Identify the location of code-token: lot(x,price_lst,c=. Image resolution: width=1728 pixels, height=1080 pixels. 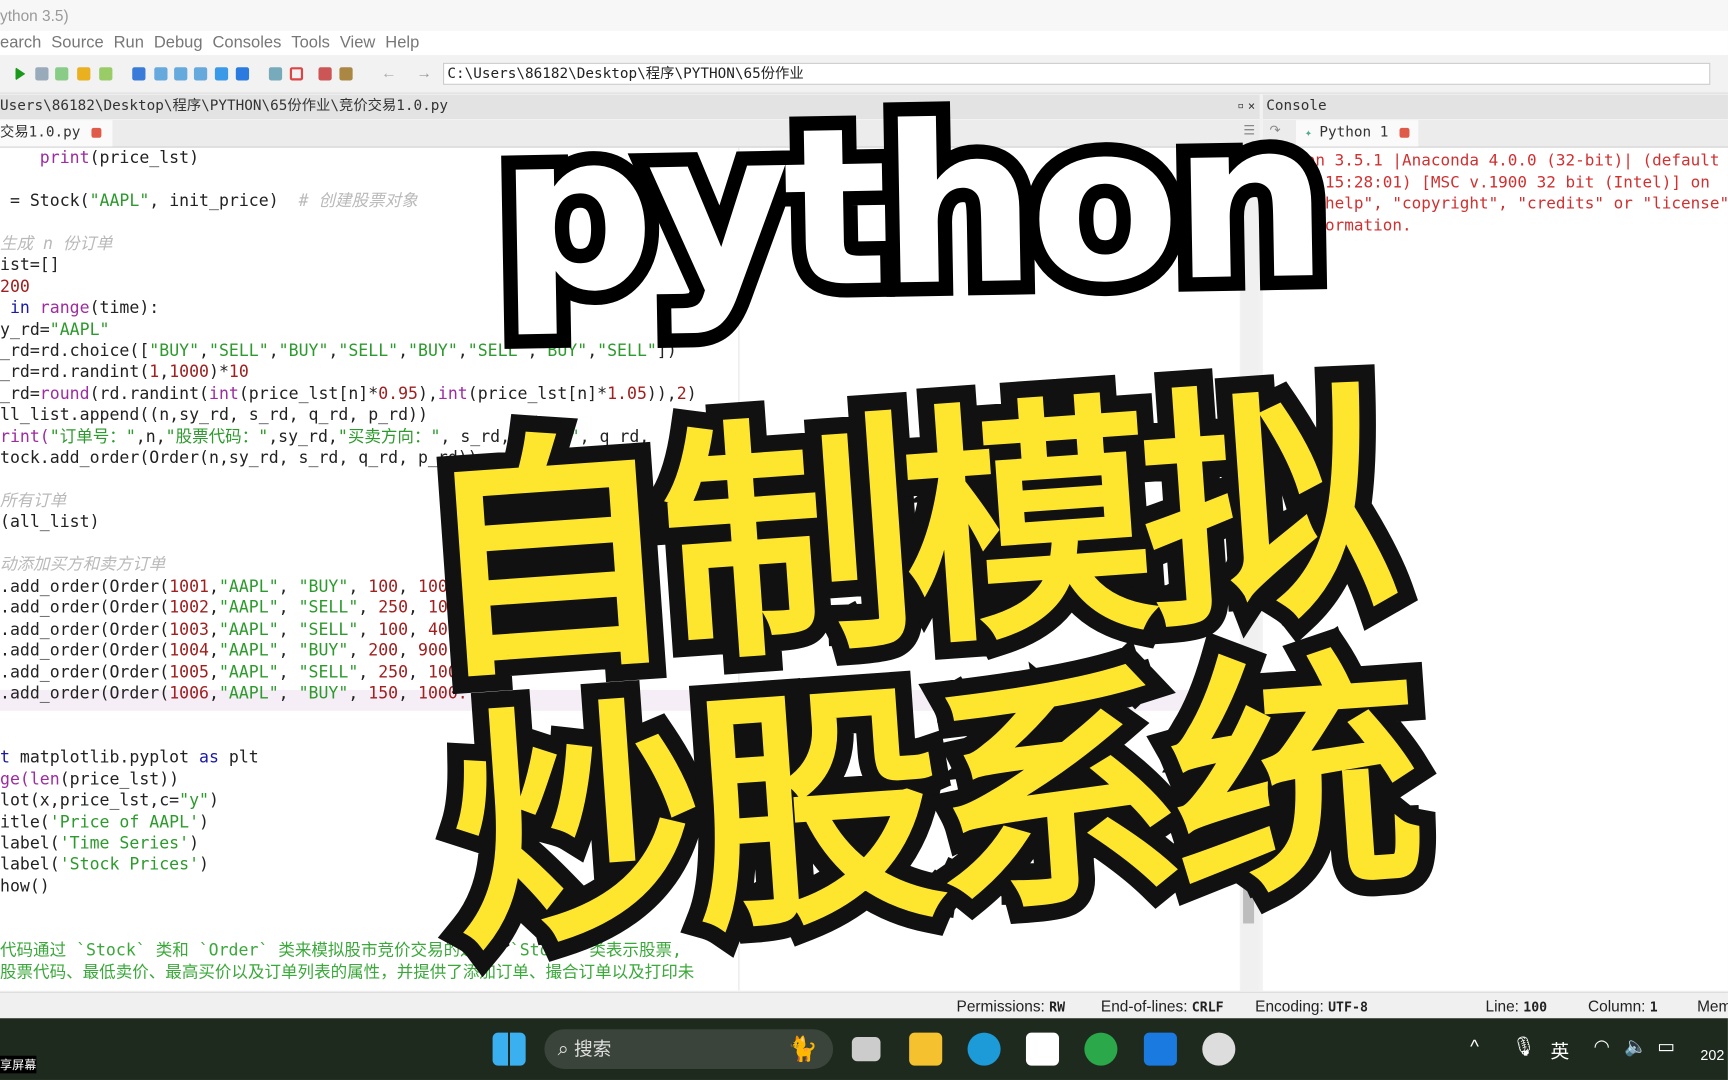
(90, 800).